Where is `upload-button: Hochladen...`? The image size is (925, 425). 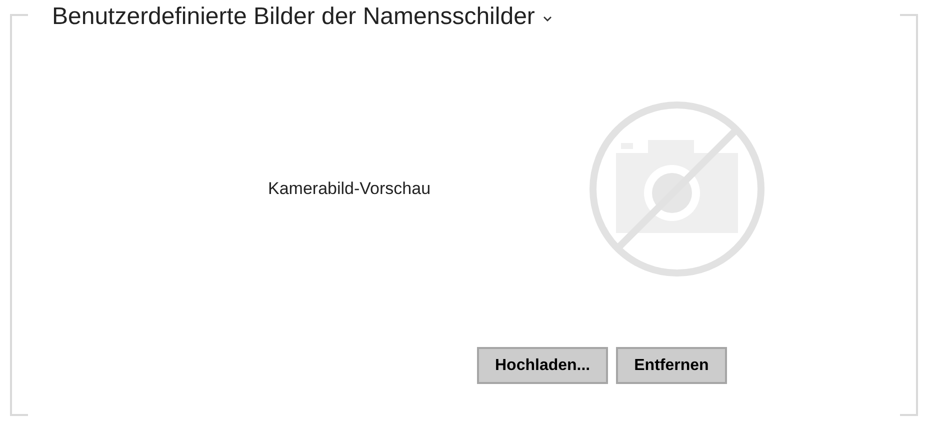 upload-button: Hochladen... is located at coordinates (542, 365).